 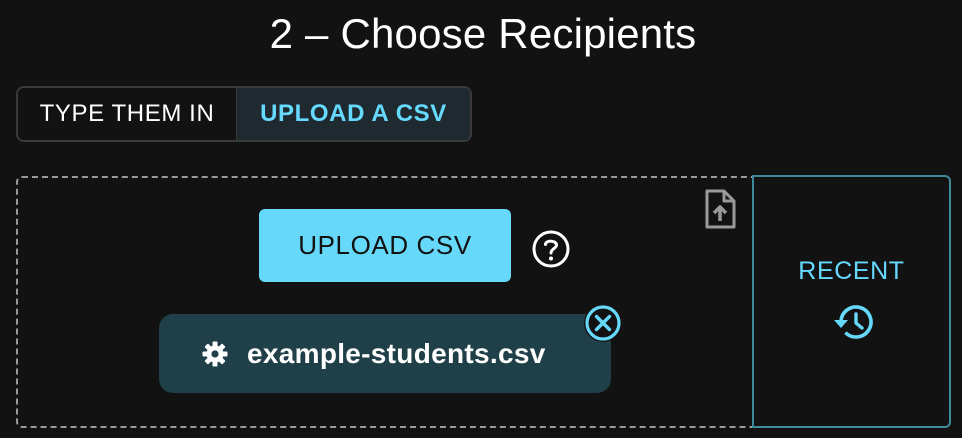 What do you see at coordinates (551, 249) in the screenshot?
I see `help-circle-icon` at bounding box center [551, 249].